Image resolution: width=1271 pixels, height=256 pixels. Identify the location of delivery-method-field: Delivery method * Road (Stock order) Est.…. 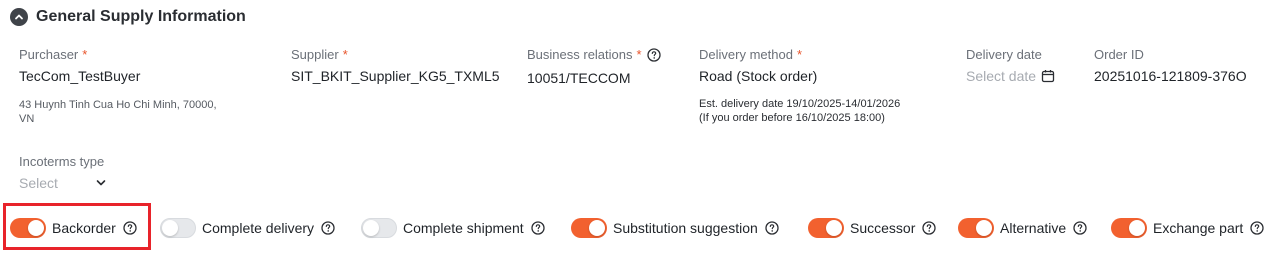
(799, 86).